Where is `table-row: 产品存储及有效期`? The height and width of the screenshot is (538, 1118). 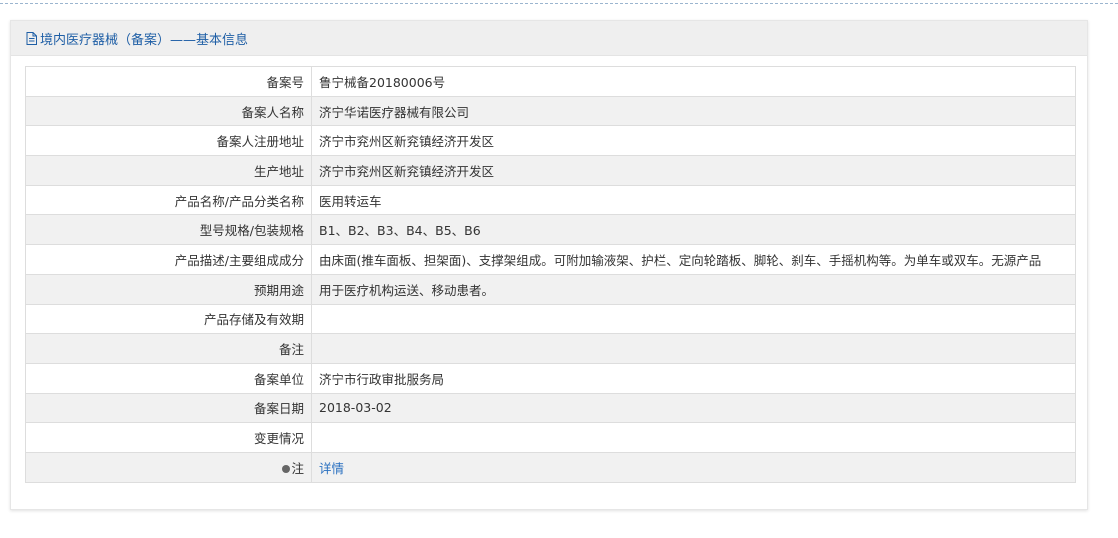
table-row: 产品存储及有效期 is located at coordinates (550, 319).